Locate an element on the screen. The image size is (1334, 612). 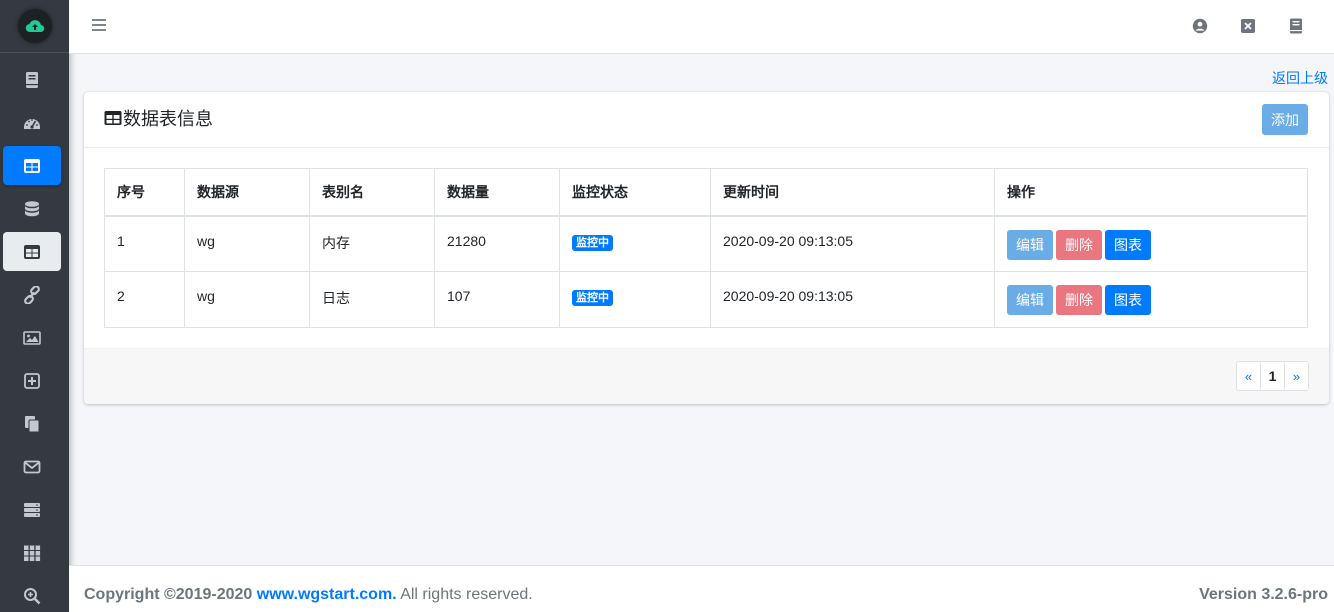
column-header: 更新时间 is located at coordinates (852, 192).